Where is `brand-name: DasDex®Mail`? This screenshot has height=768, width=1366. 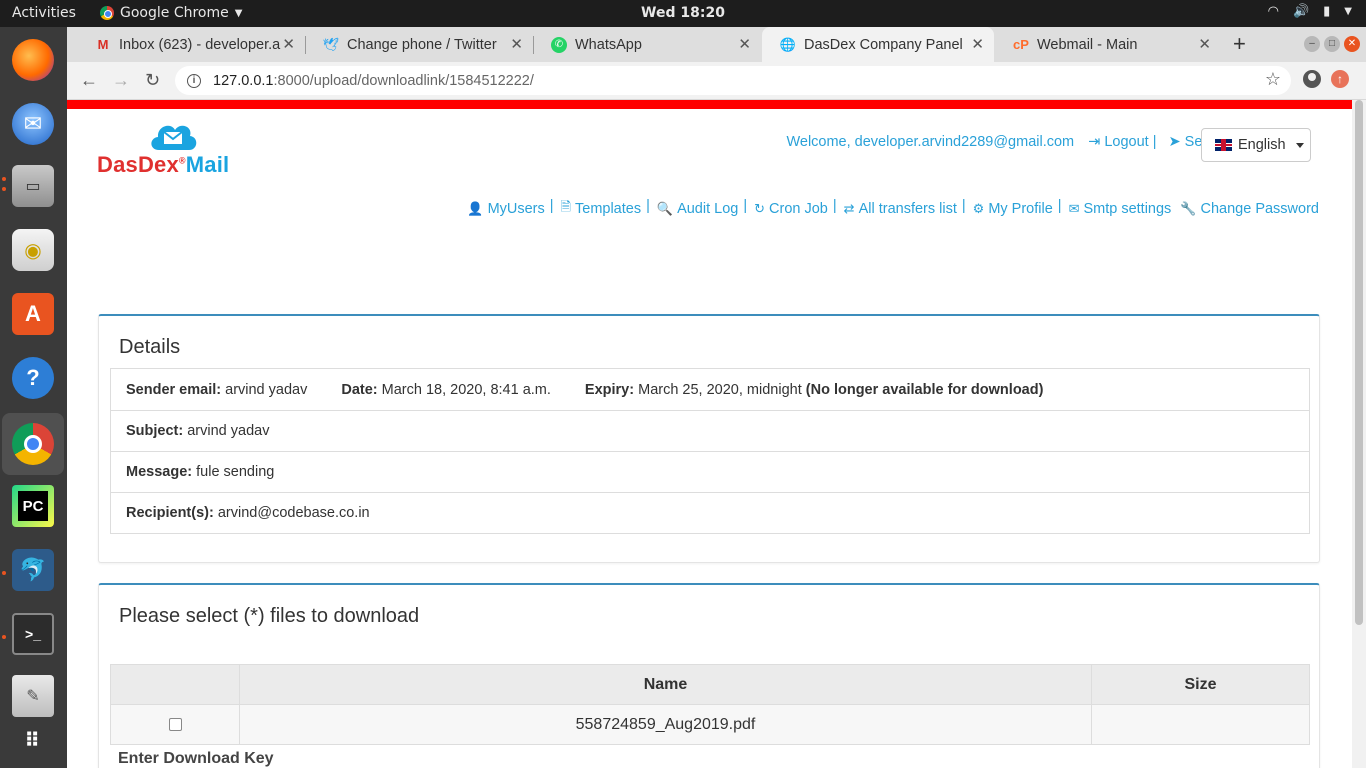
brand-name: DasDex®Mail is located at coordinates (163, 164).